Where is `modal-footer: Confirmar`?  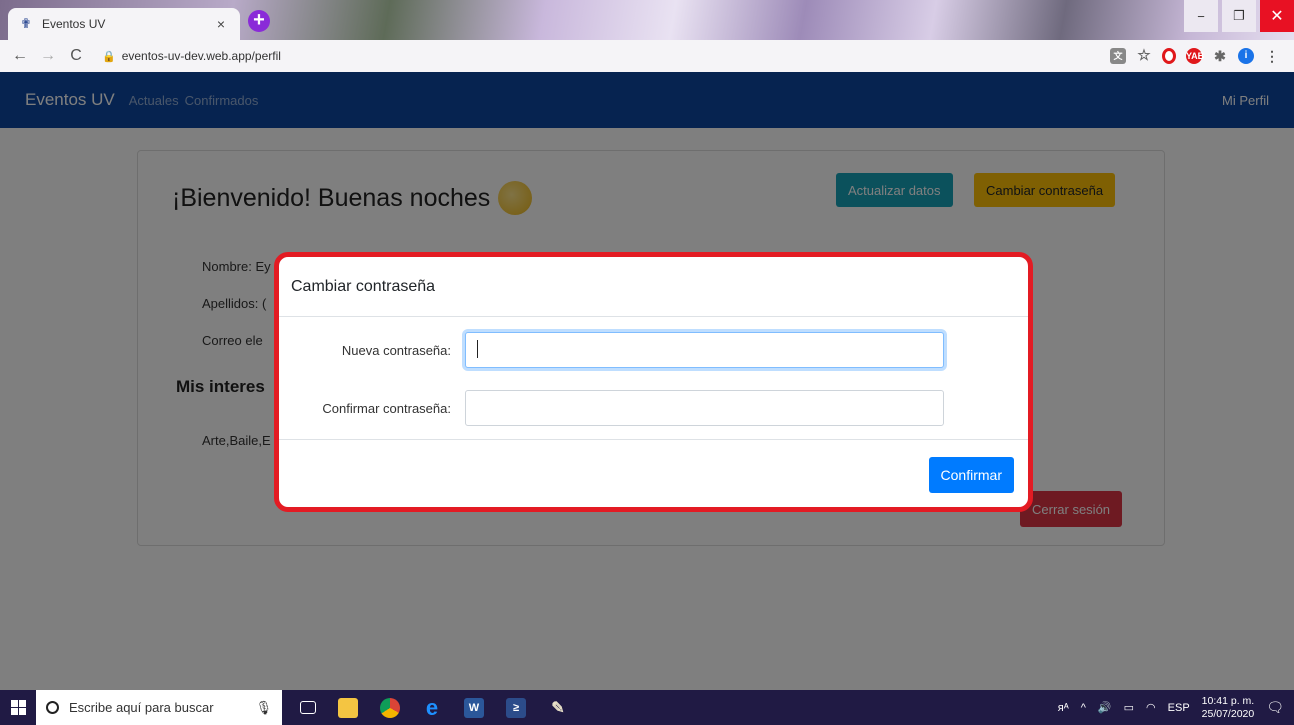
modal-footer: Confirmar is located at coordinates (653, 473).